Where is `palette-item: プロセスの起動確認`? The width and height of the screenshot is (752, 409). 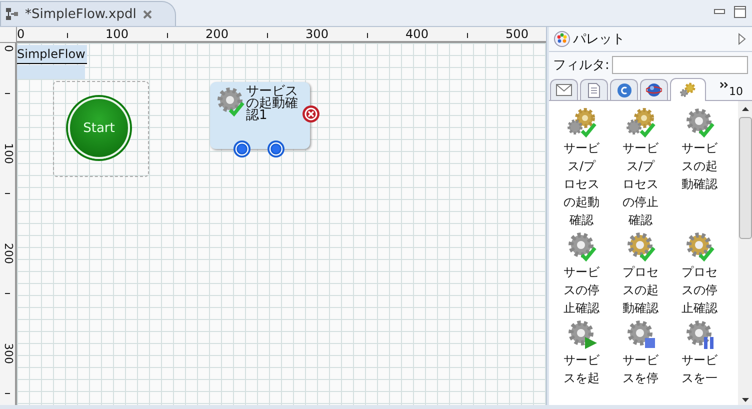 palette-item: プロセスの起動確認 is located at coordinates (640, 274).